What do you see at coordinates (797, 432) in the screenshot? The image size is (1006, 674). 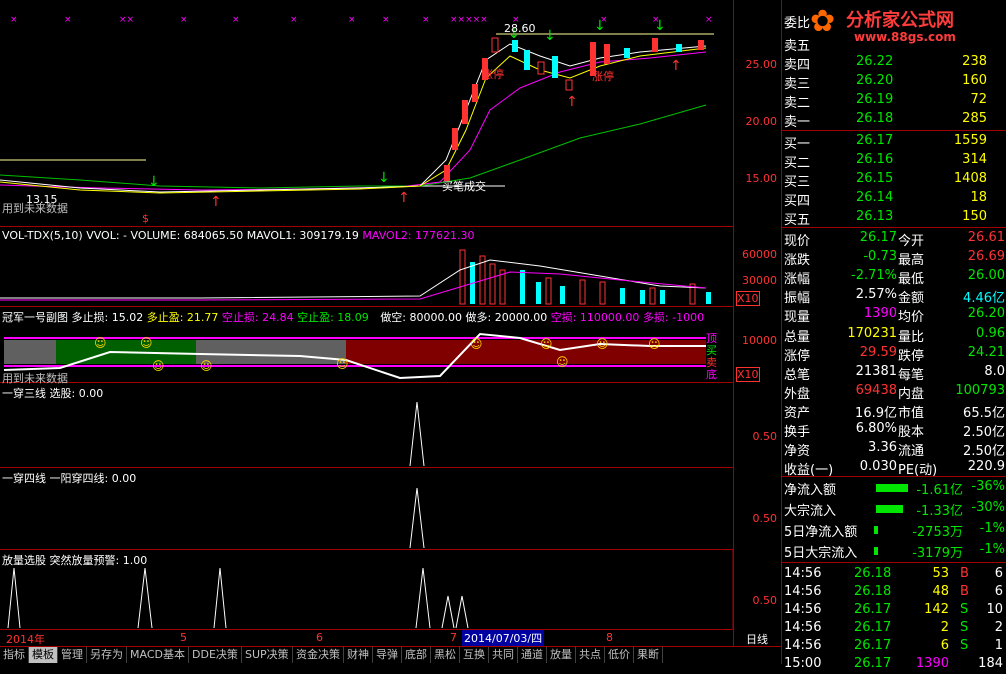 I see `stats-label: 换手` at bounding box center [797, 432].